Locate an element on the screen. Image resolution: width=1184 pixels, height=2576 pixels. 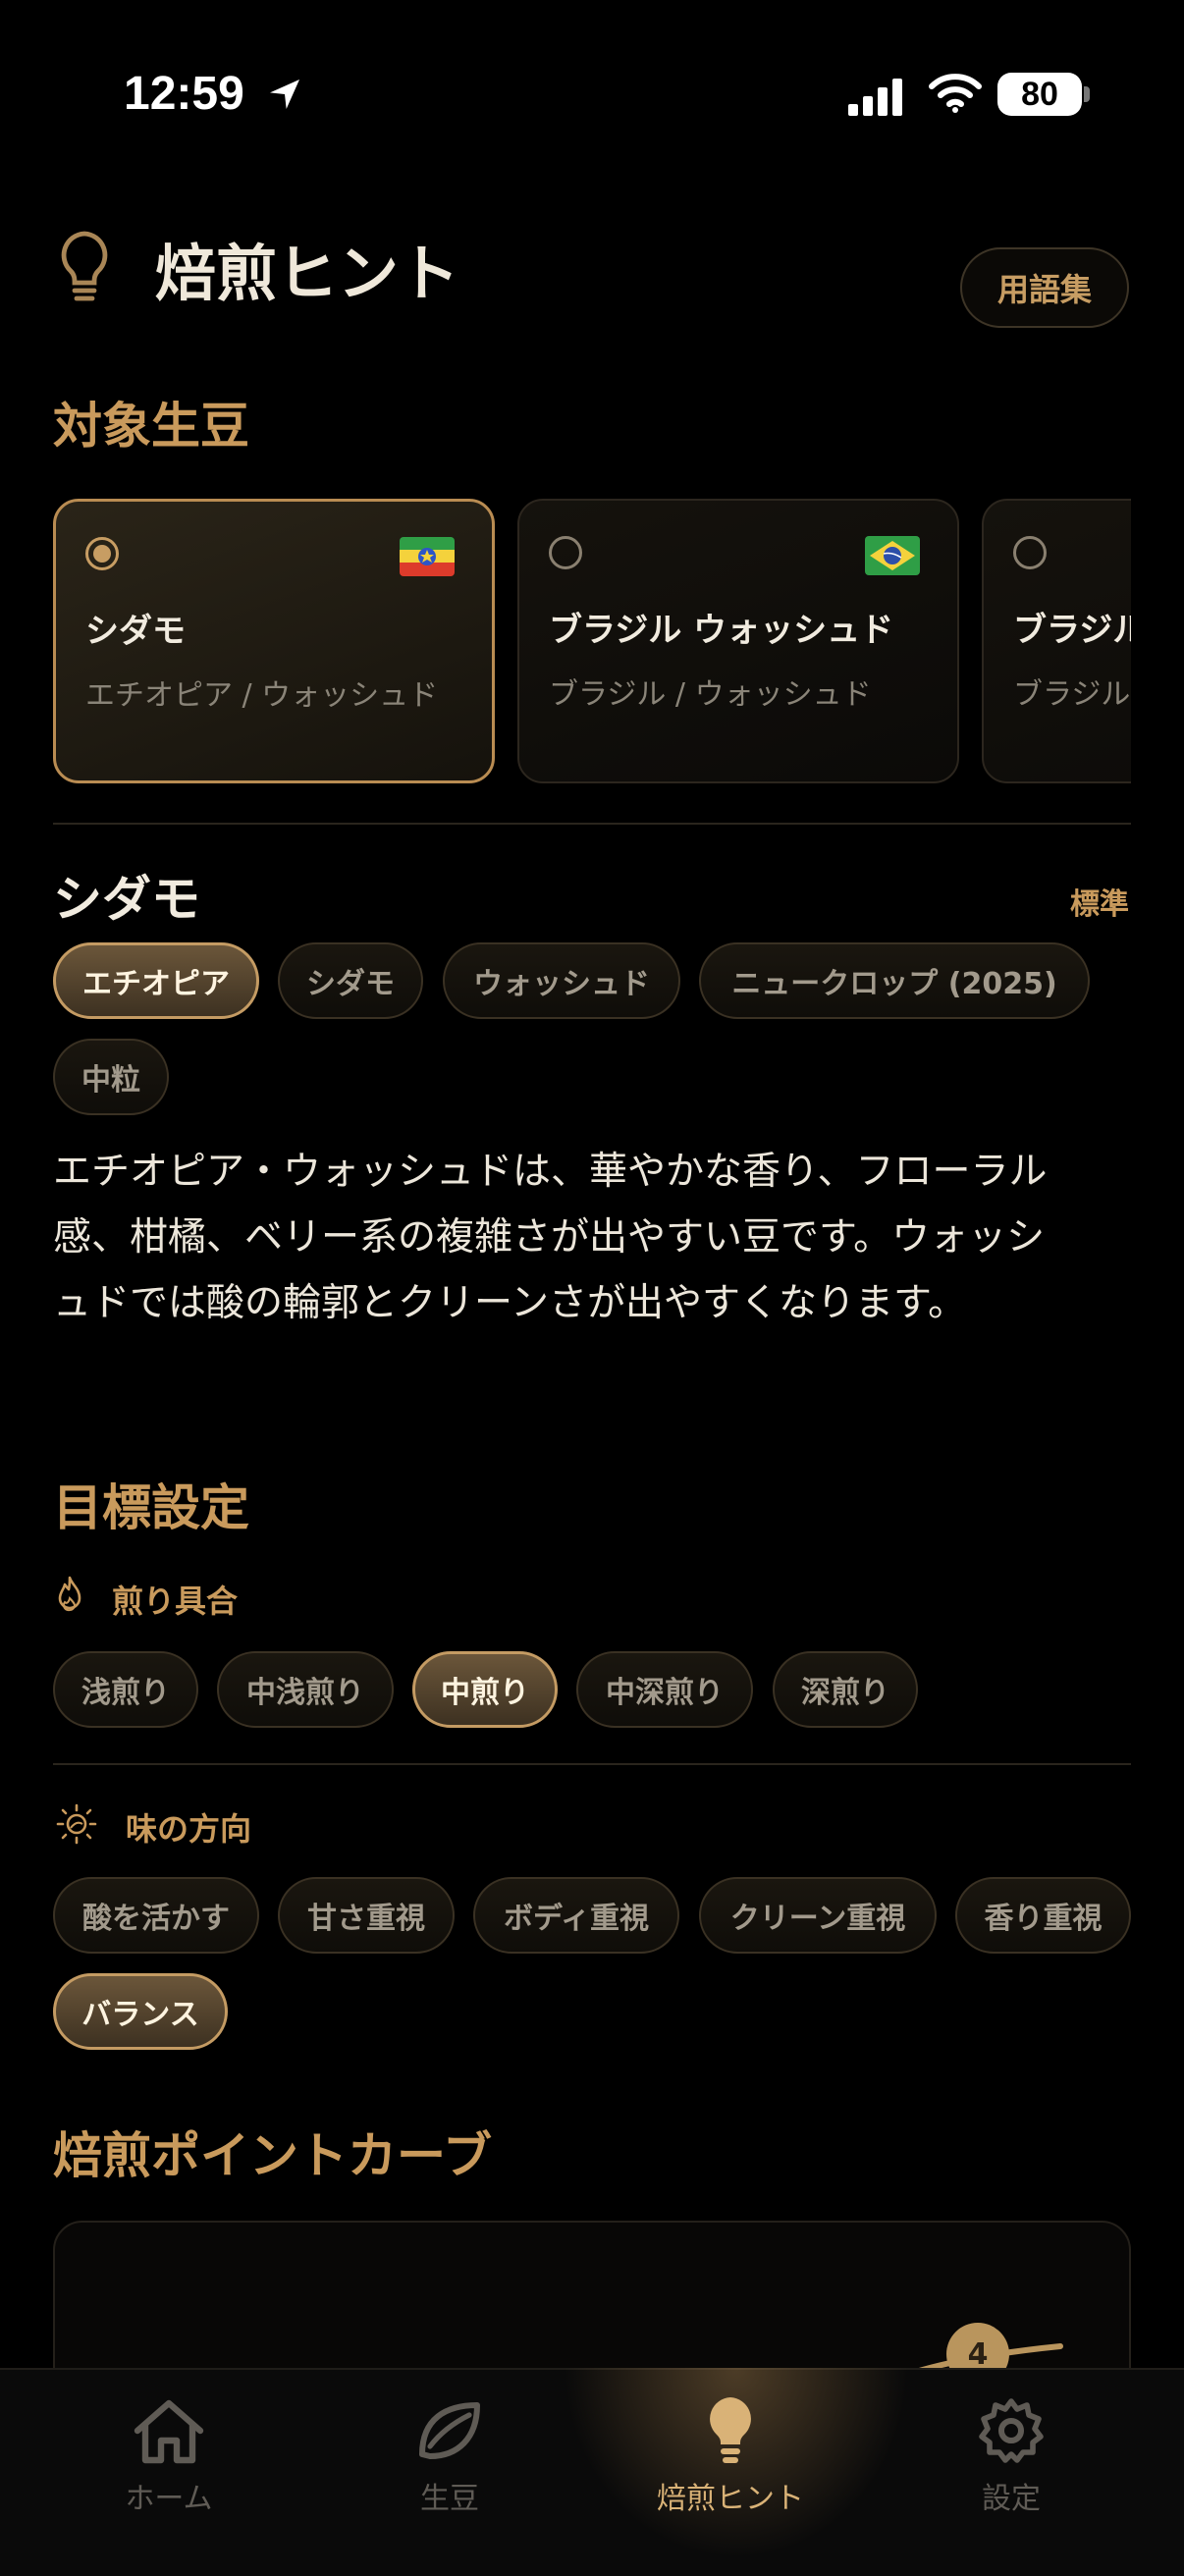
taste-option-body: ボディ重視 is located at coordinates (576, 1915).